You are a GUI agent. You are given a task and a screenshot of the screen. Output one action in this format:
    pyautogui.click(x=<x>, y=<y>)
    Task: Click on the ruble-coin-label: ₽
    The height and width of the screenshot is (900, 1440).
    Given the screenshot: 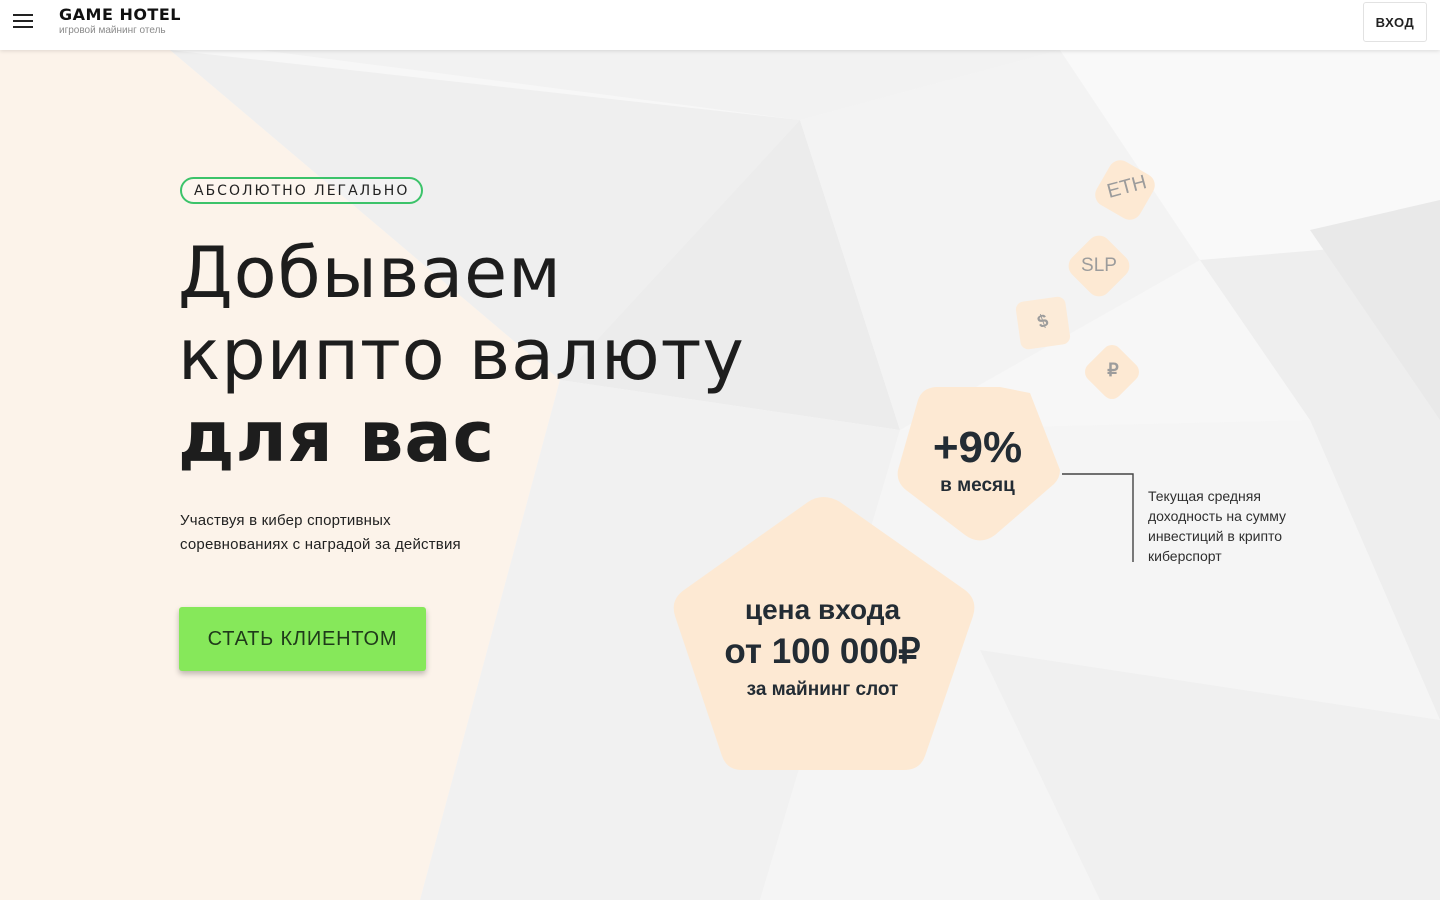 What is the action you would take?
    pyautogui.click(x=1113, y=370)
    